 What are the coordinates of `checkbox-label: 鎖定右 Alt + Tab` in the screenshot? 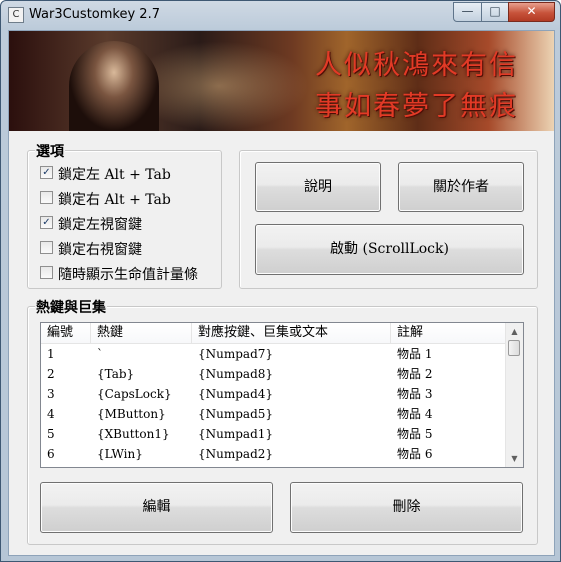 It's located at (114, 200).